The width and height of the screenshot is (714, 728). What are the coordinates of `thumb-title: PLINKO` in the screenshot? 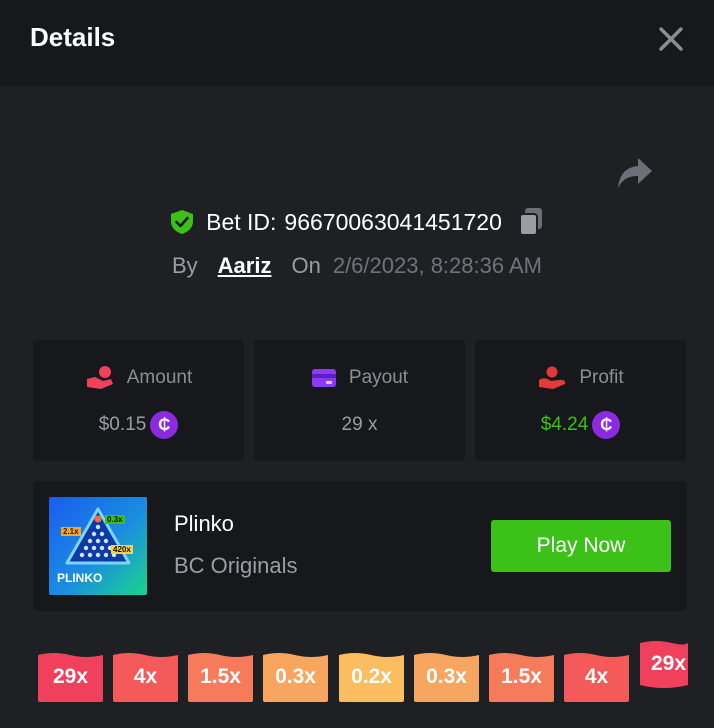 It's located at (80, 578).